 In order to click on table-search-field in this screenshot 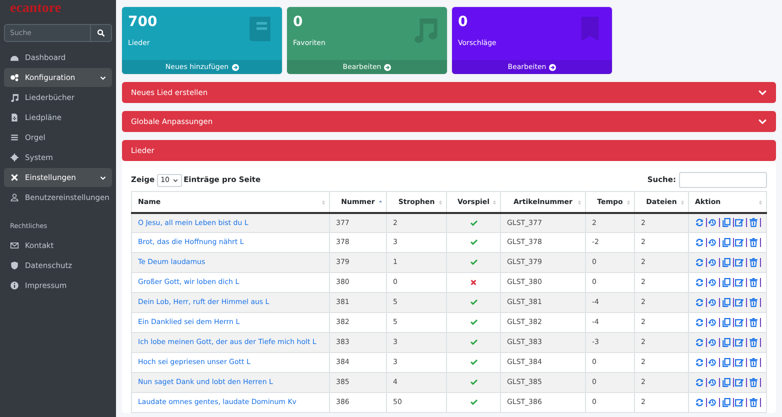, I will do `click(723, 180)`.